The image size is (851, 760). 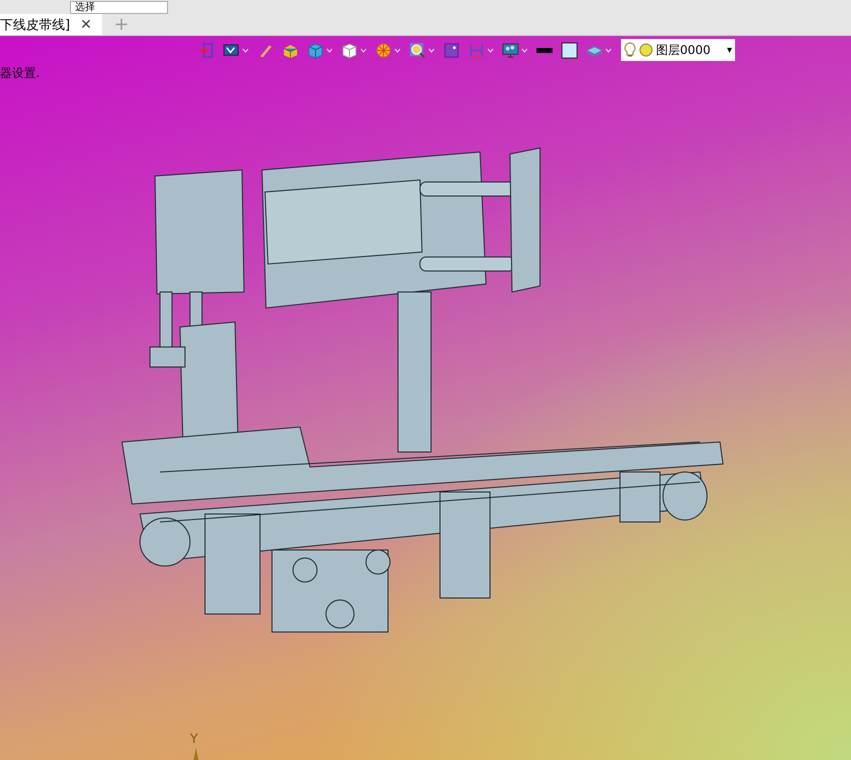 What do you see at coordinates (729, 50) in the screenshot?
I see `dropdown-caret: ▾` at bounding box center [729, 50].